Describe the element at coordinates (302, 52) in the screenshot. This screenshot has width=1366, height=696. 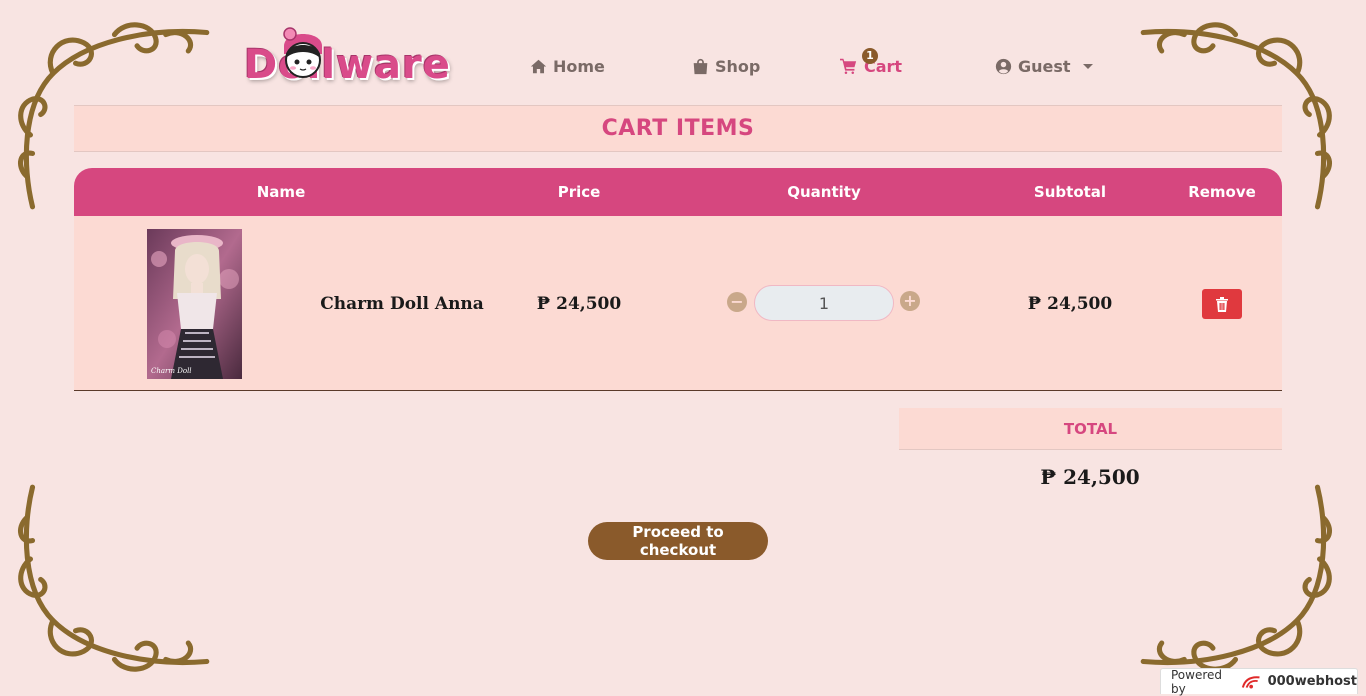
I see `doll-face-icon` at that location.